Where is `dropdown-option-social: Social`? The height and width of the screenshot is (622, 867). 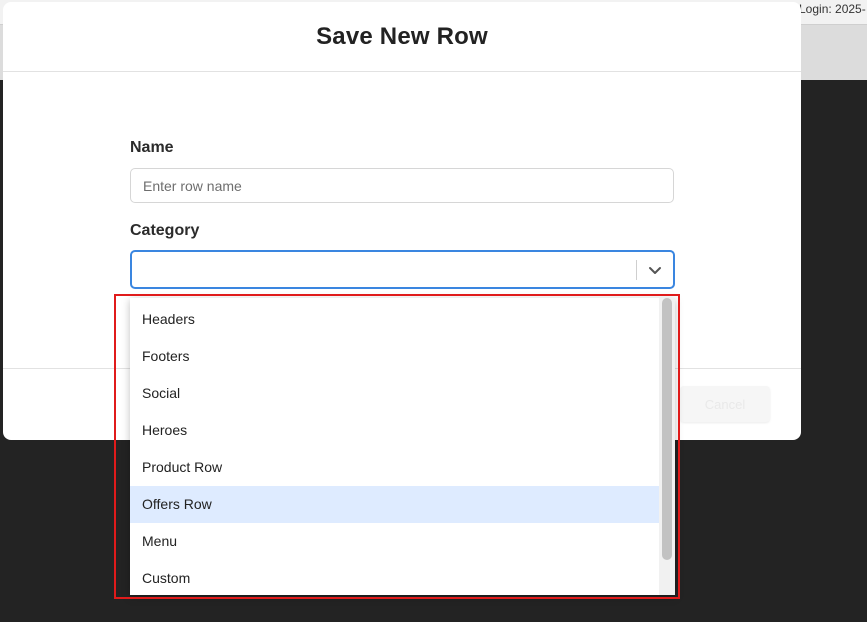 dropdown-option-social: Social is located at coordinates (394, 393).